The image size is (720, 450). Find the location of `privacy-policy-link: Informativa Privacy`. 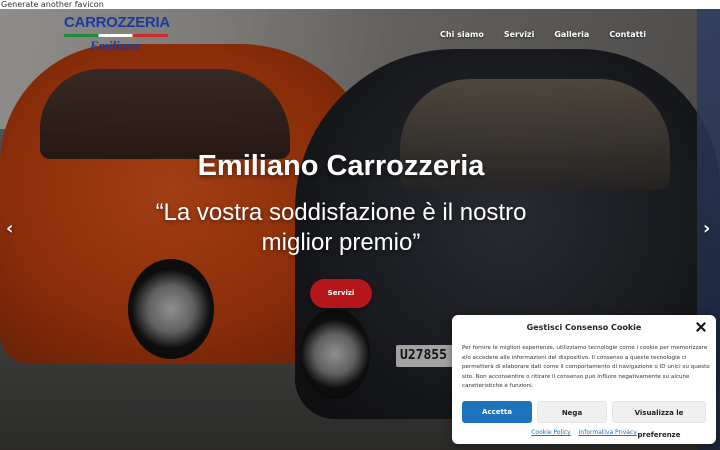

privacy-policy-link: Informativa Privacy is located at coordinates (608, 432).